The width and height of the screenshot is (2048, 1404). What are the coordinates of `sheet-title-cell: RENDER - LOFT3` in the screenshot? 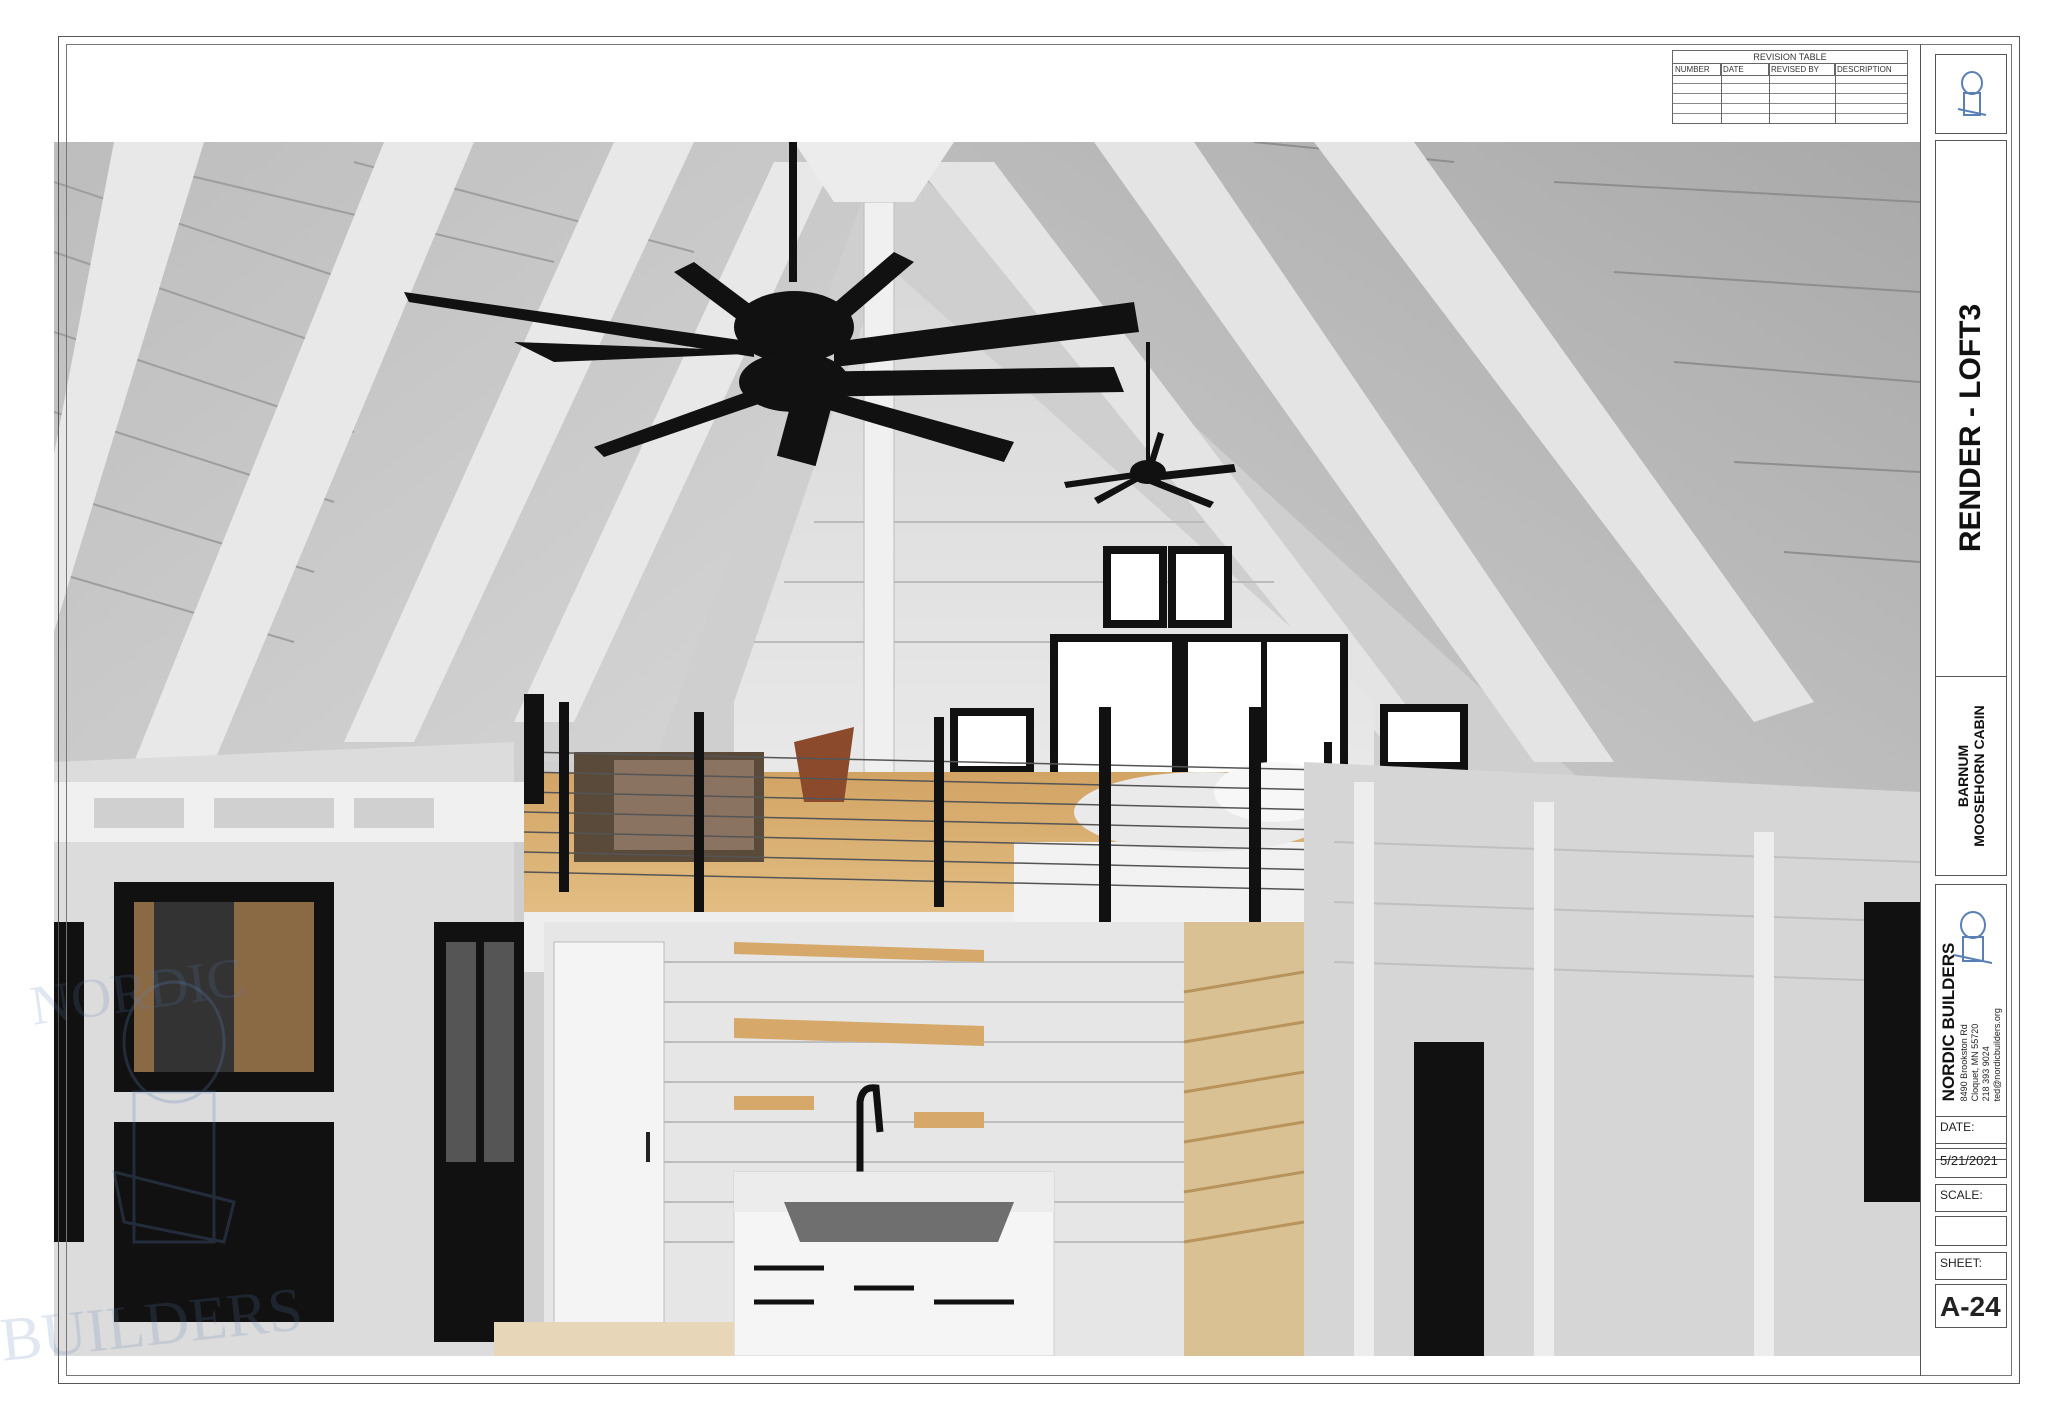 It's located at (1971, 428).